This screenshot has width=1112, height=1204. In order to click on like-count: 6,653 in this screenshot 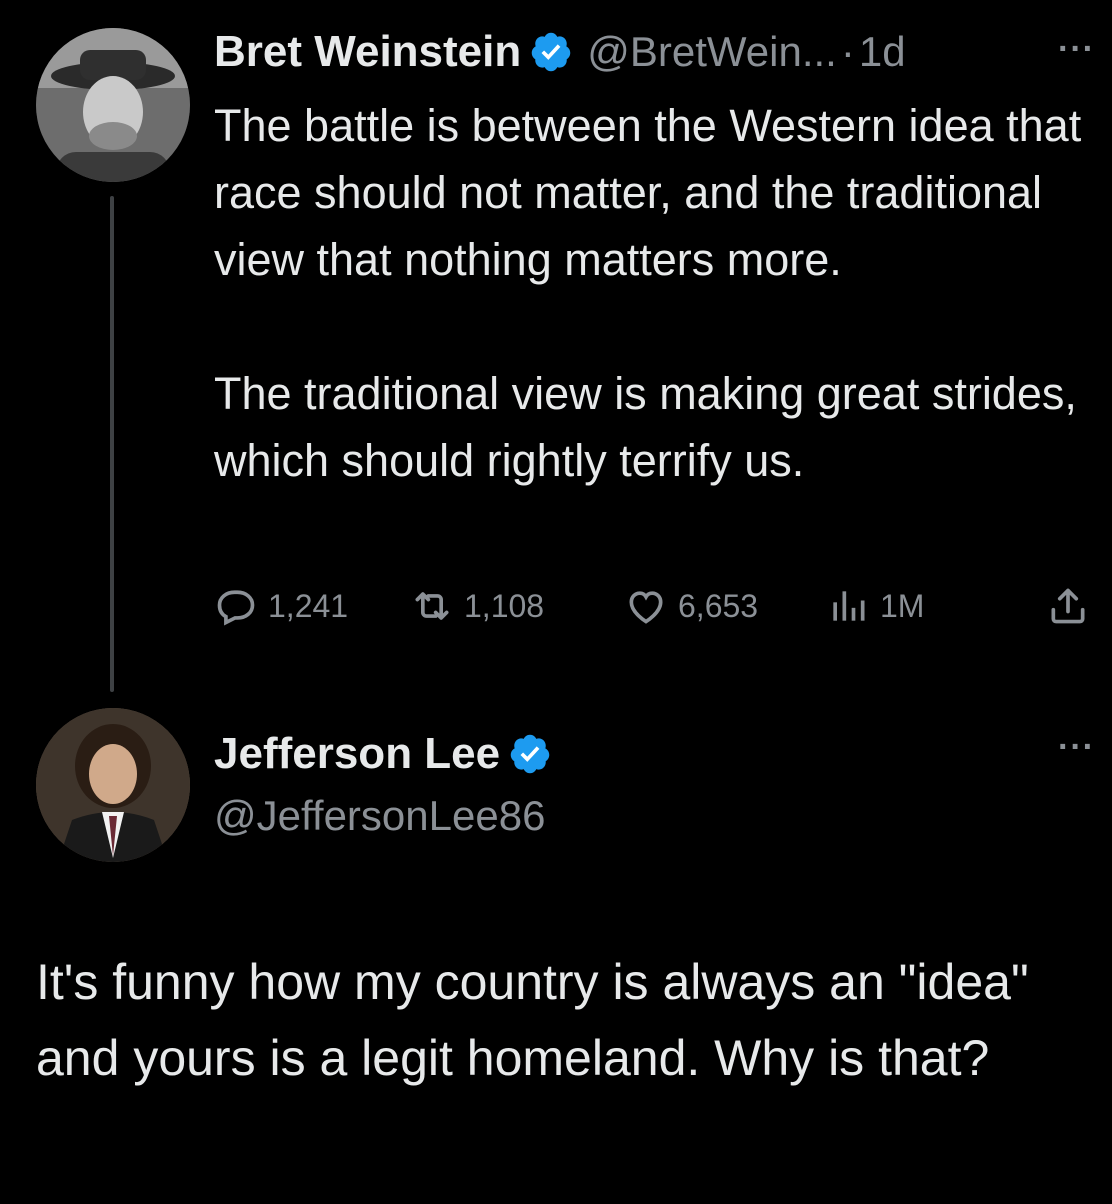, I will do `click(718, 605)`.